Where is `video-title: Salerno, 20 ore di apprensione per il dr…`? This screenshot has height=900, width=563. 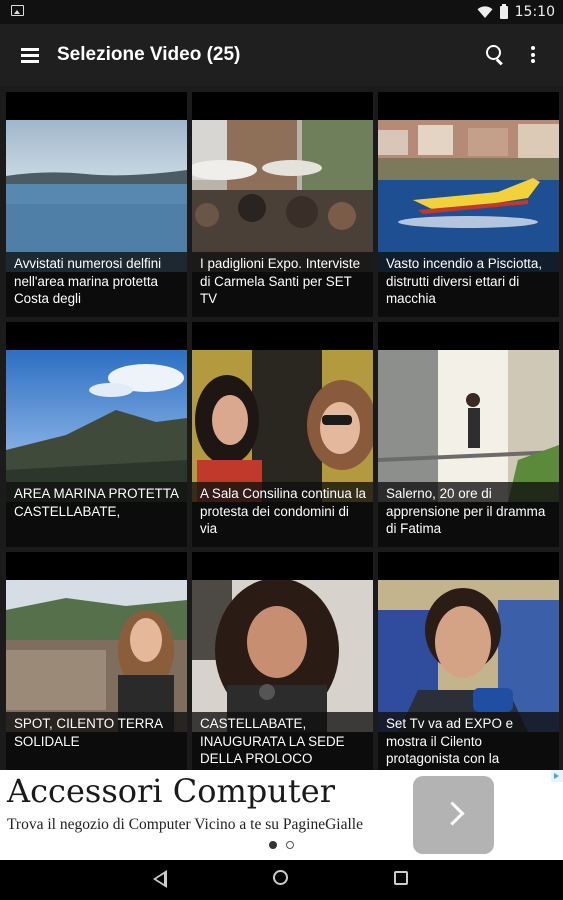
video-title: Salerno, 20 ore di apprensione per il dr… is located at coordinates (468, 514).